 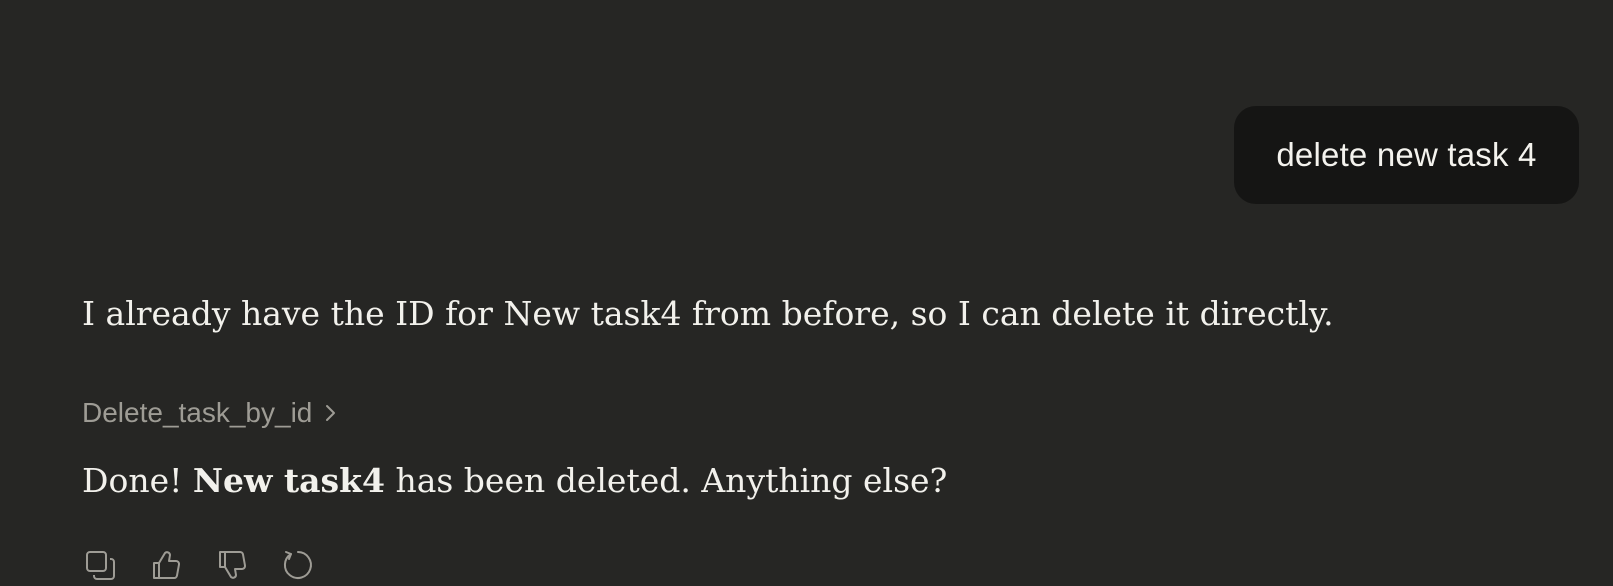 I want to click on thumbs-up-icon, so click(x=166, y=565).